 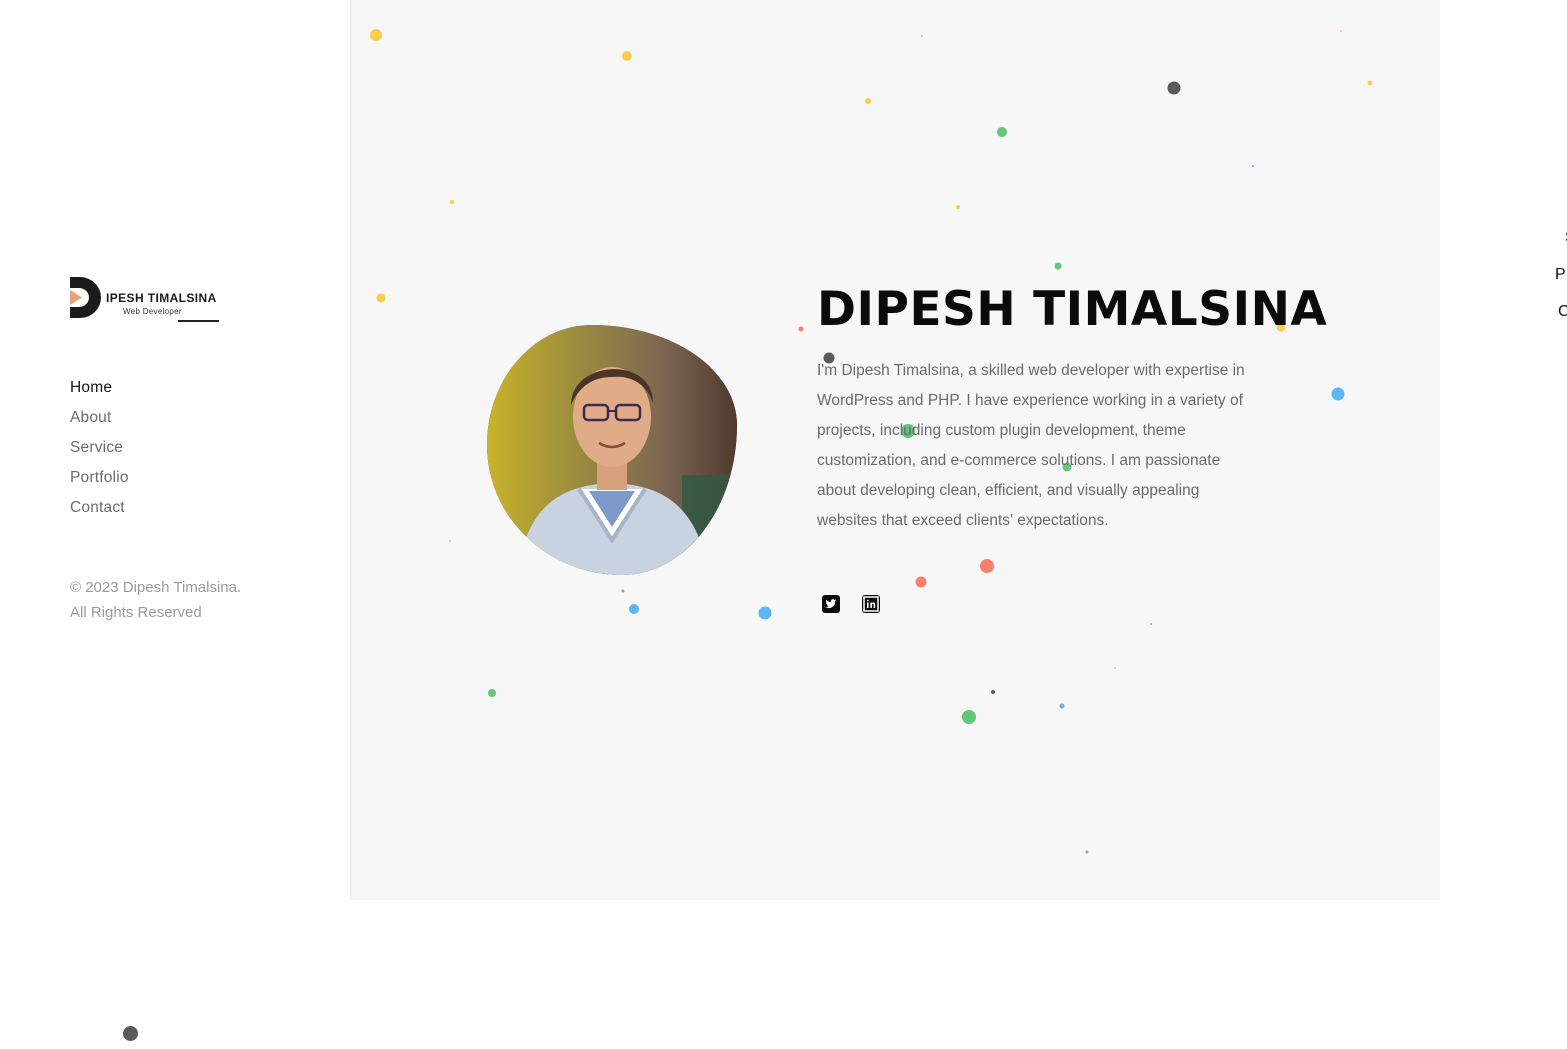 I want to click on linkedin-in-icon, so click(x=871, y=604).